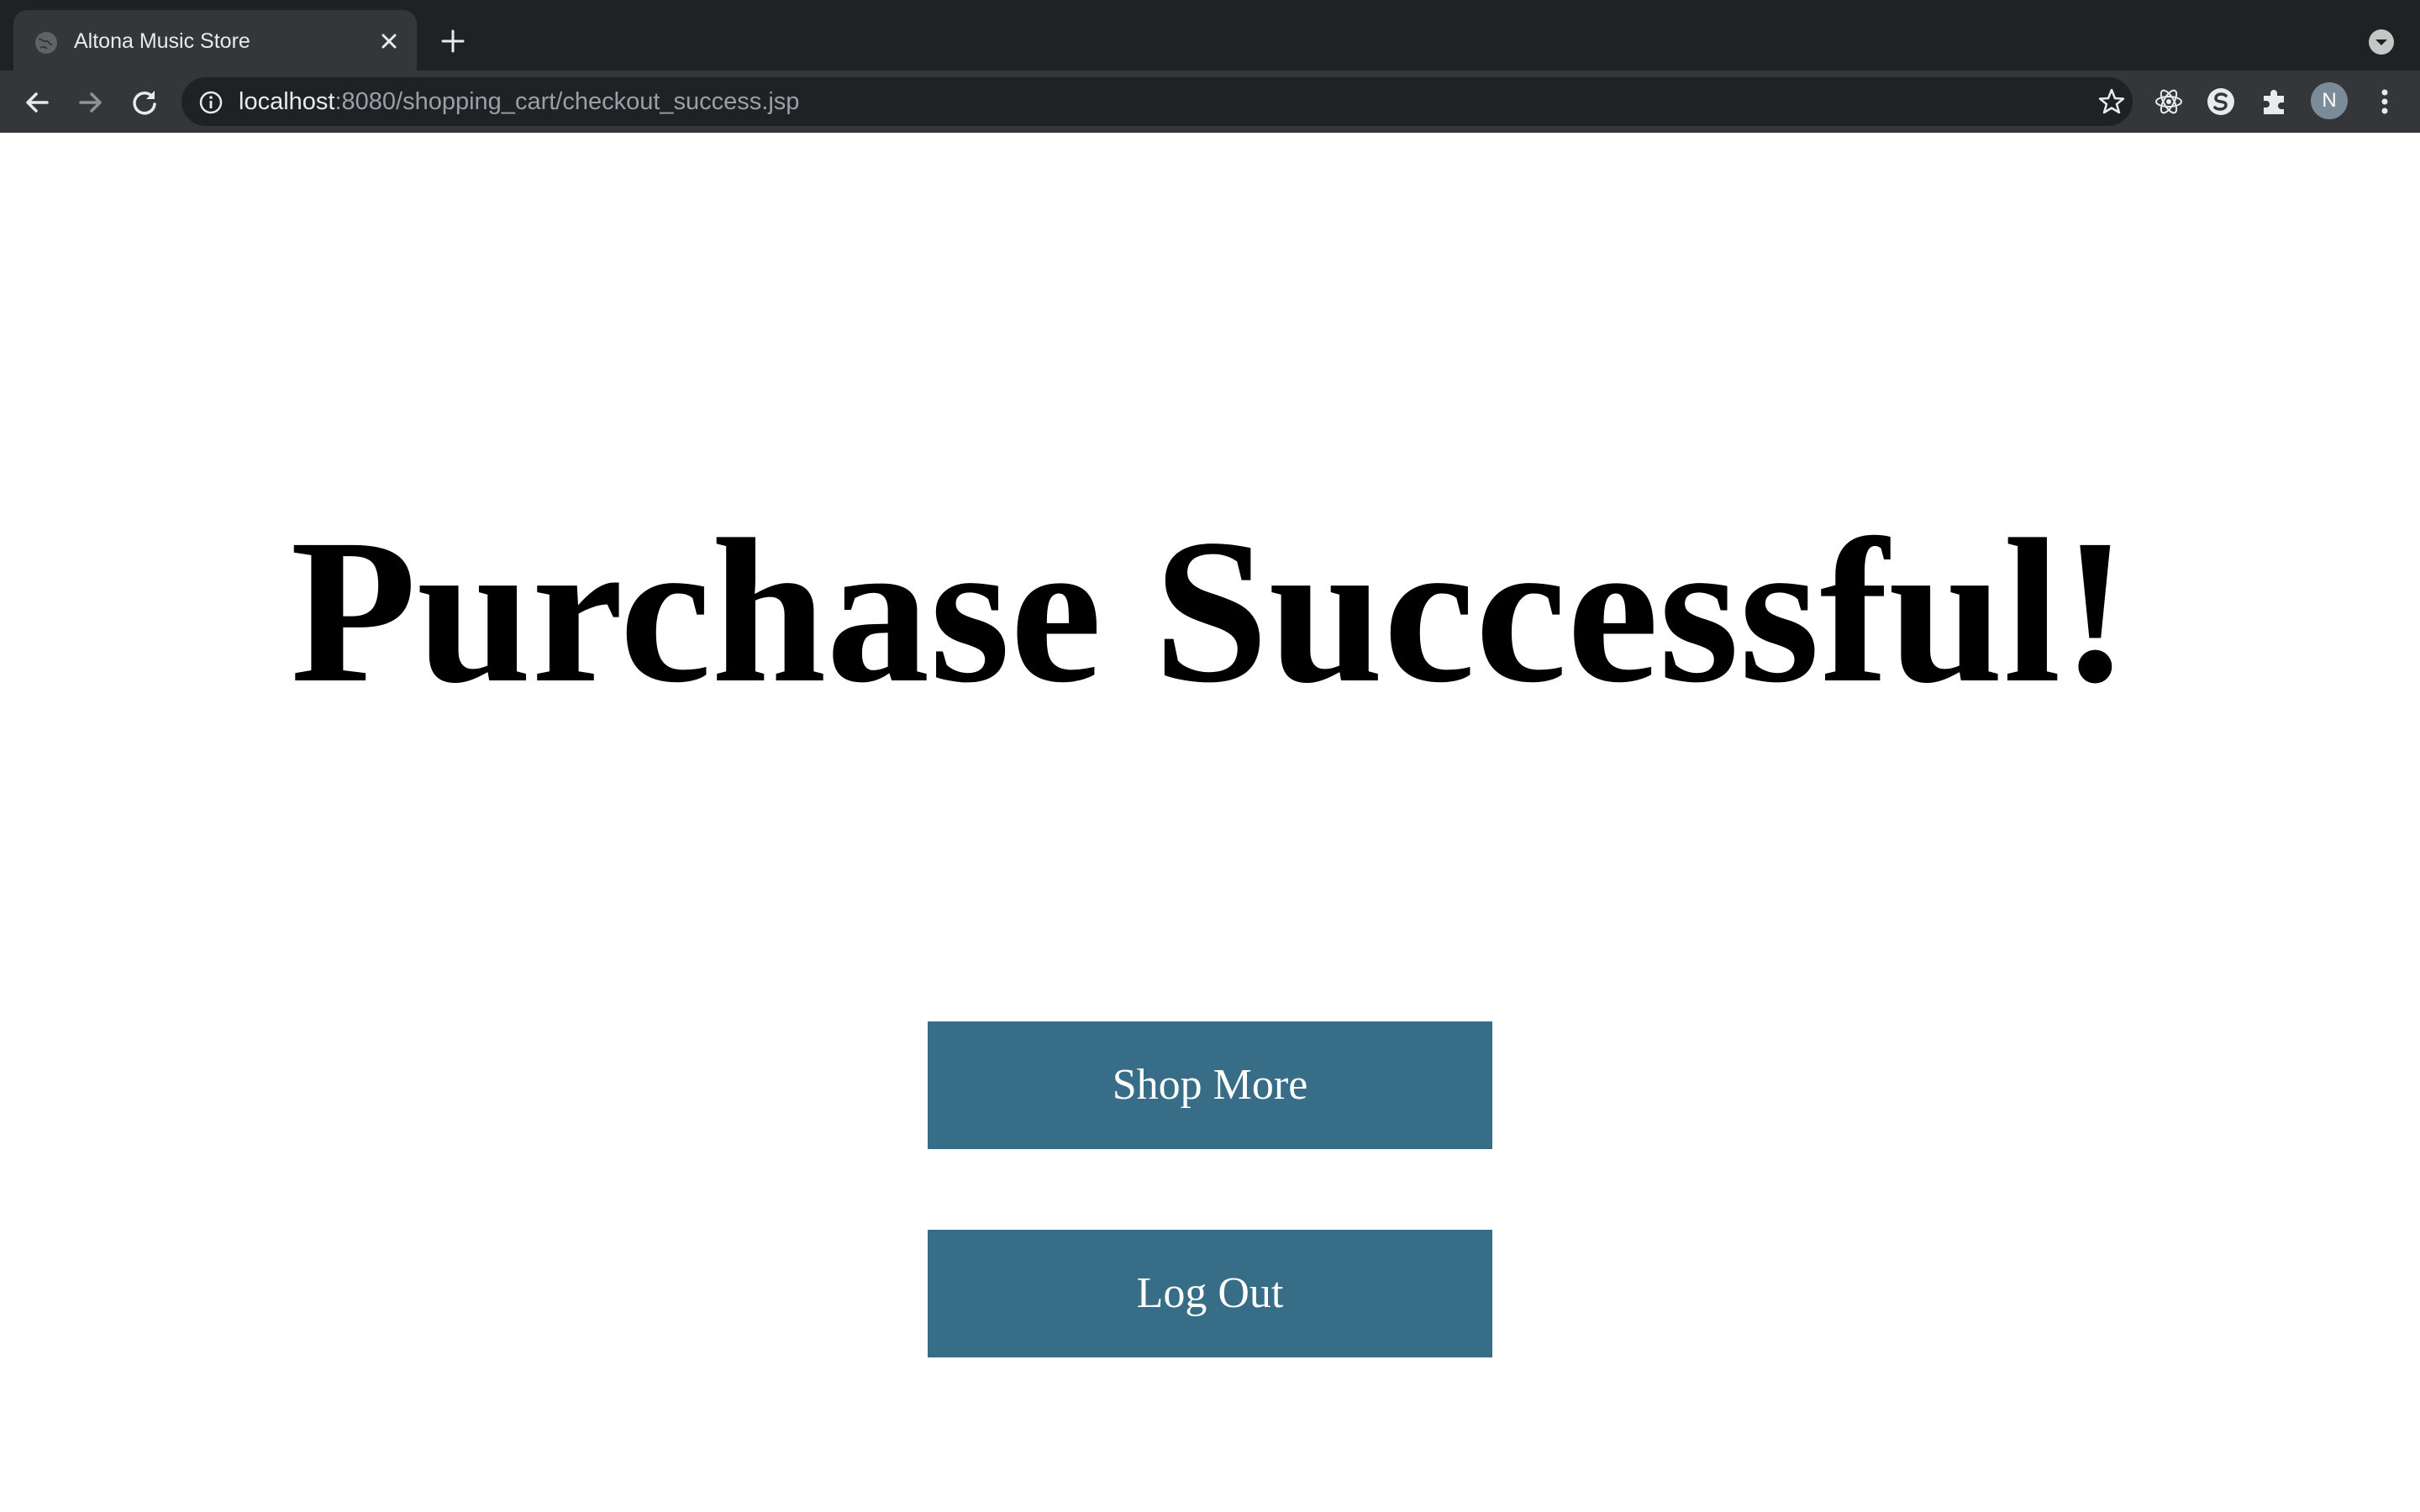 This screenshot has width=2420, height=1512. What do you see at coordinates (162, 41) in the screenshot?
I see `tab-title: Altona Music Store` at bounding box center [162, 41].